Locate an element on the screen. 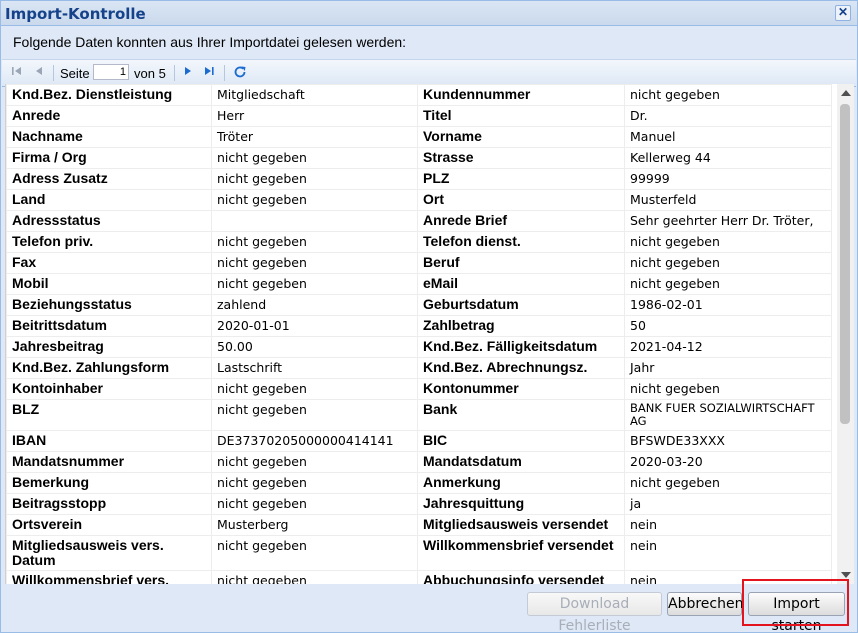  next-page-icon is located at coordinates (188, 72).